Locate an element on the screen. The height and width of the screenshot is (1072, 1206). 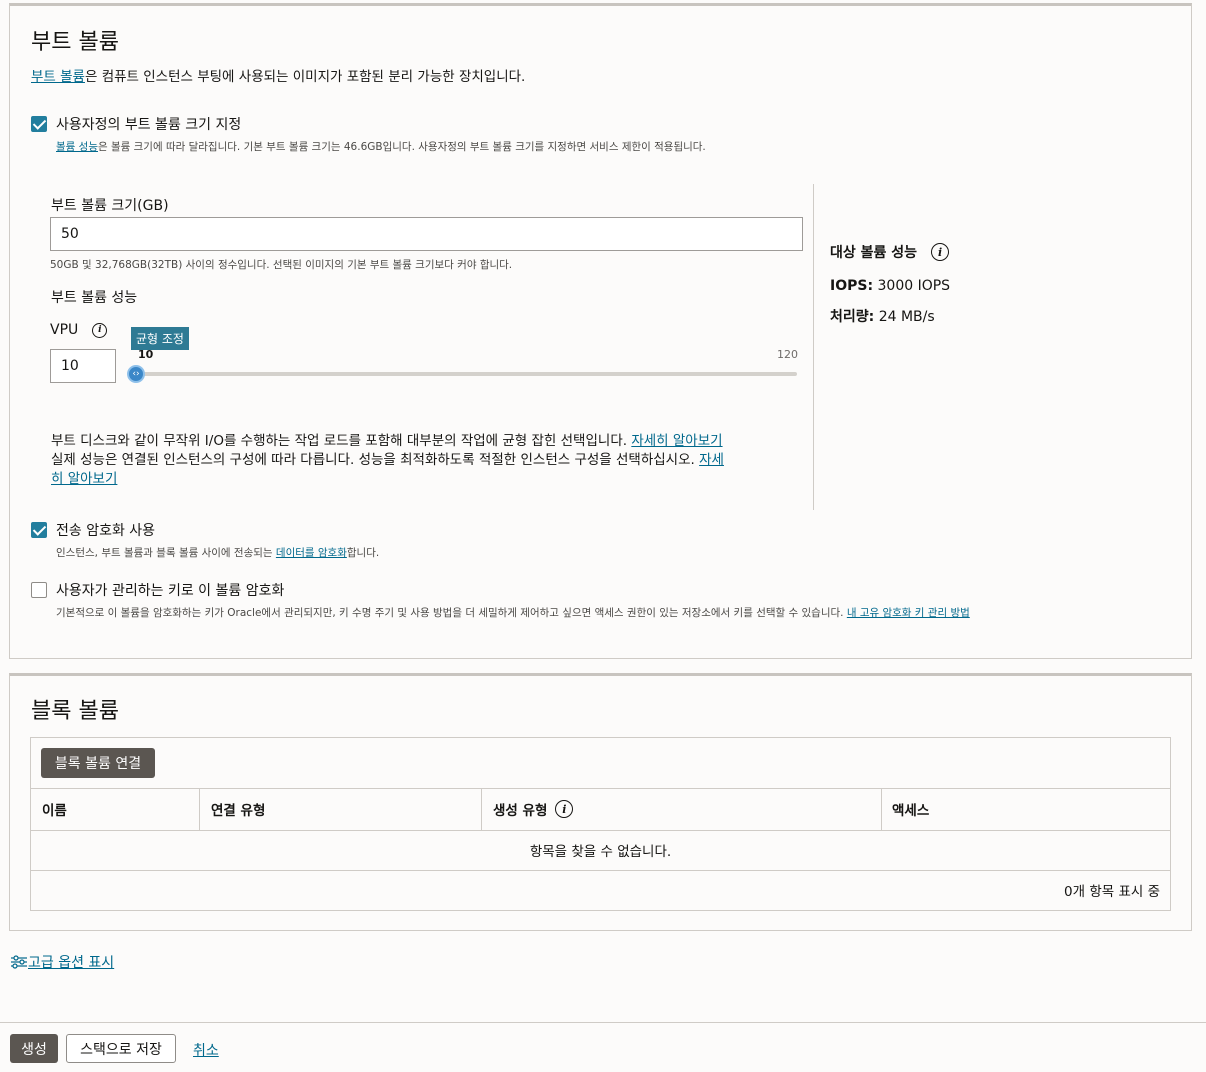
own-key-checkbox is located at coordinates (39, 590).